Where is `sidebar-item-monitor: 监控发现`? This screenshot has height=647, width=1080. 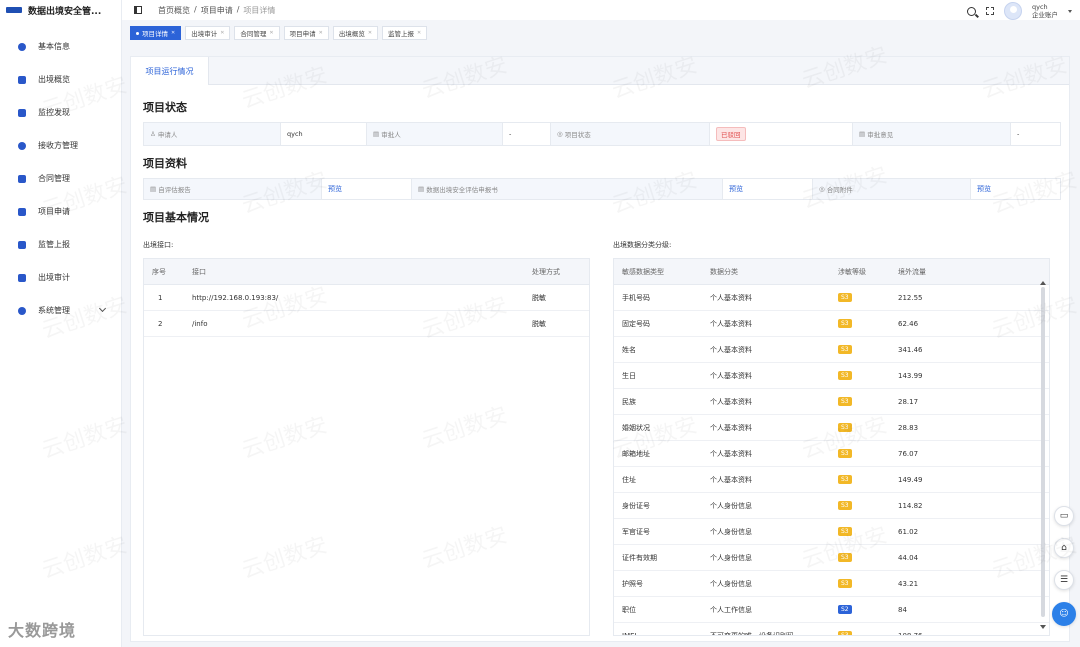 sidebar-item-monitor: 监控发现 is located at coordinates (60, 112).